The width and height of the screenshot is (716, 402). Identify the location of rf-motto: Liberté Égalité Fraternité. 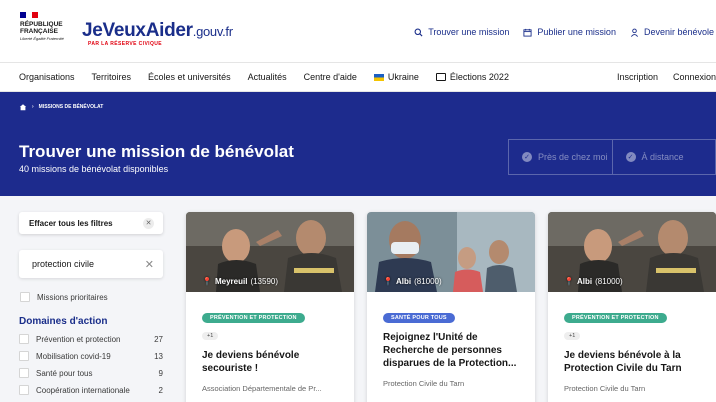
(42, 38).